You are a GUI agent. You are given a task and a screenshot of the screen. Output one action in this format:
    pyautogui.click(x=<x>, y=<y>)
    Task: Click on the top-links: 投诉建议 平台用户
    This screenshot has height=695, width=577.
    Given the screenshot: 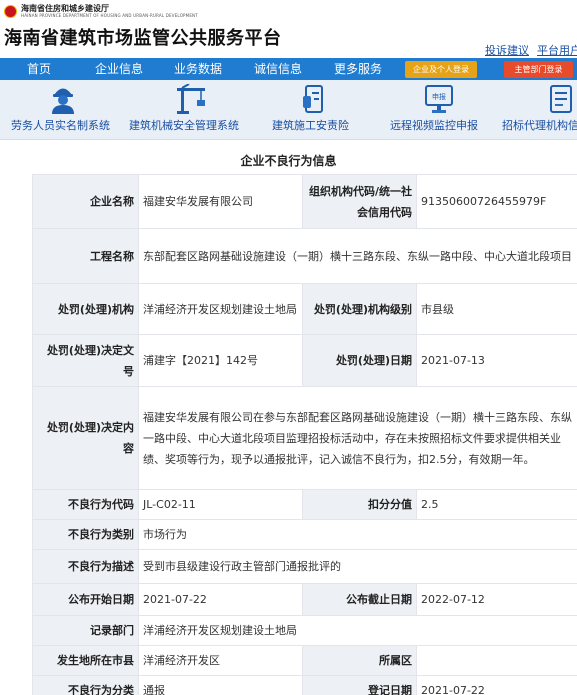 What is the action you would take?
    pyautogui.click(x=527, y=50)
    